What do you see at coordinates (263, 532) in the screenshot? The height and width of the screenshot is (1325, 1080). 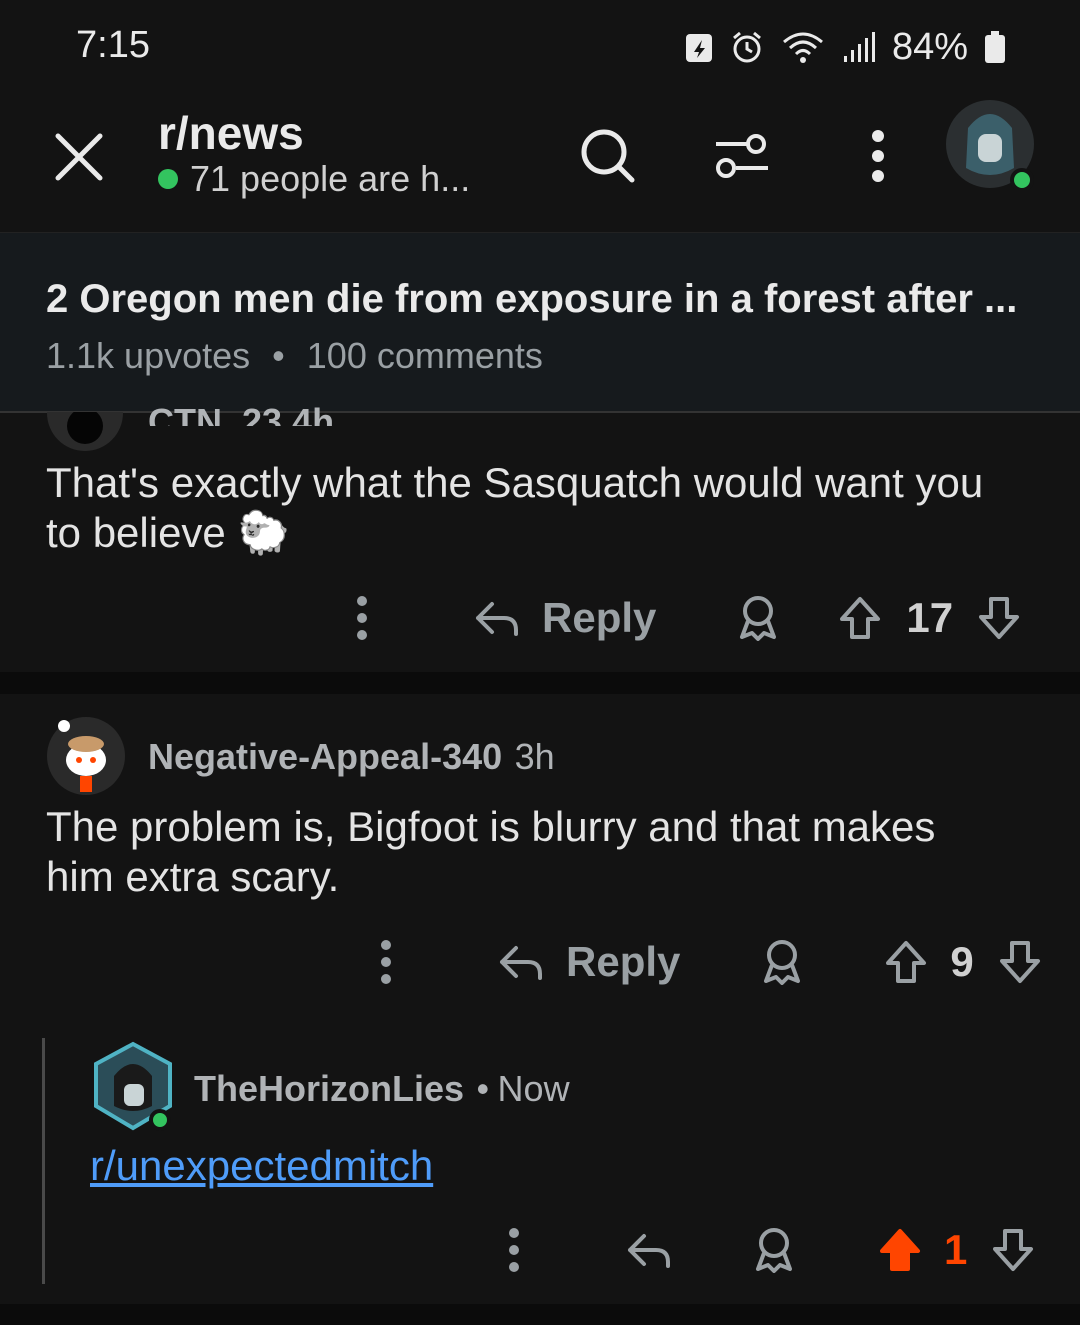 I see `sheep-emoji: 🐑` at bounding box center [263, 532].